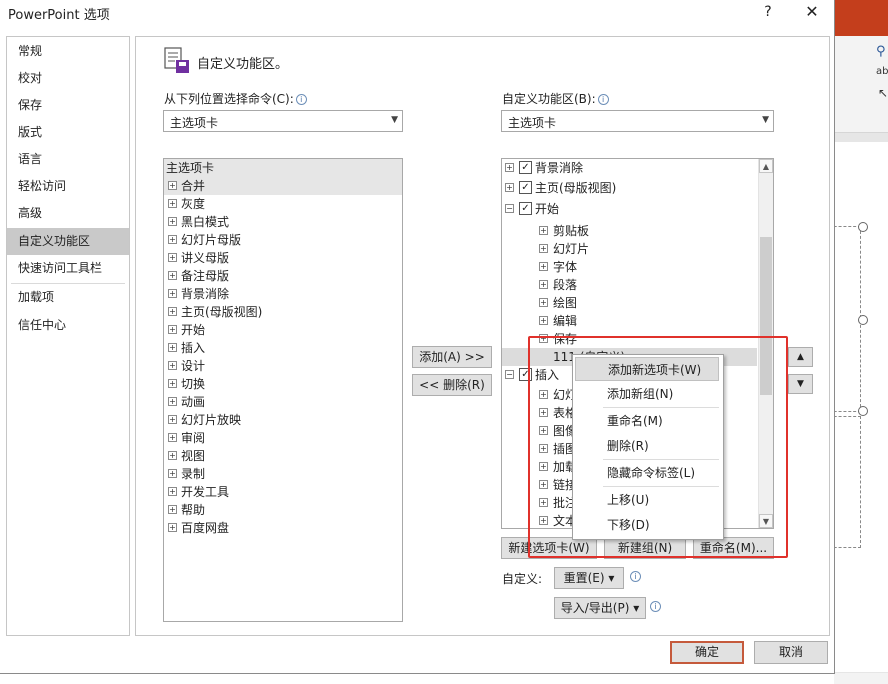  I want to click on list-item: + 背景消除, so click(283, 294).